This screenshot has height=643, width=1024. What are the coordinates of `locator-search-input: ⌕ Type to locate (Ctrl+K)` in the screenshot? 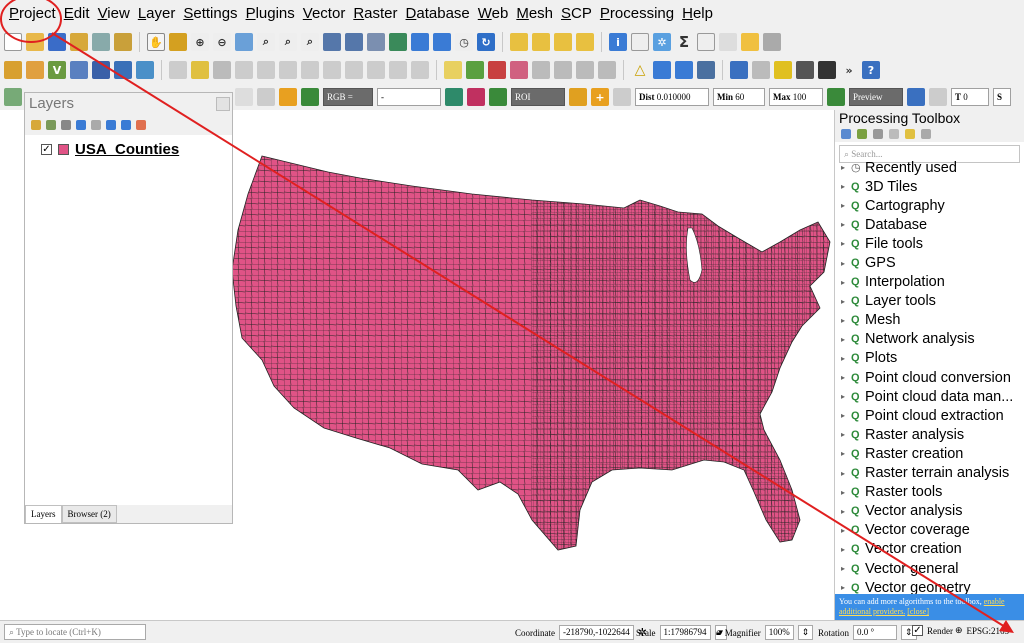 It's located at (75, 632).